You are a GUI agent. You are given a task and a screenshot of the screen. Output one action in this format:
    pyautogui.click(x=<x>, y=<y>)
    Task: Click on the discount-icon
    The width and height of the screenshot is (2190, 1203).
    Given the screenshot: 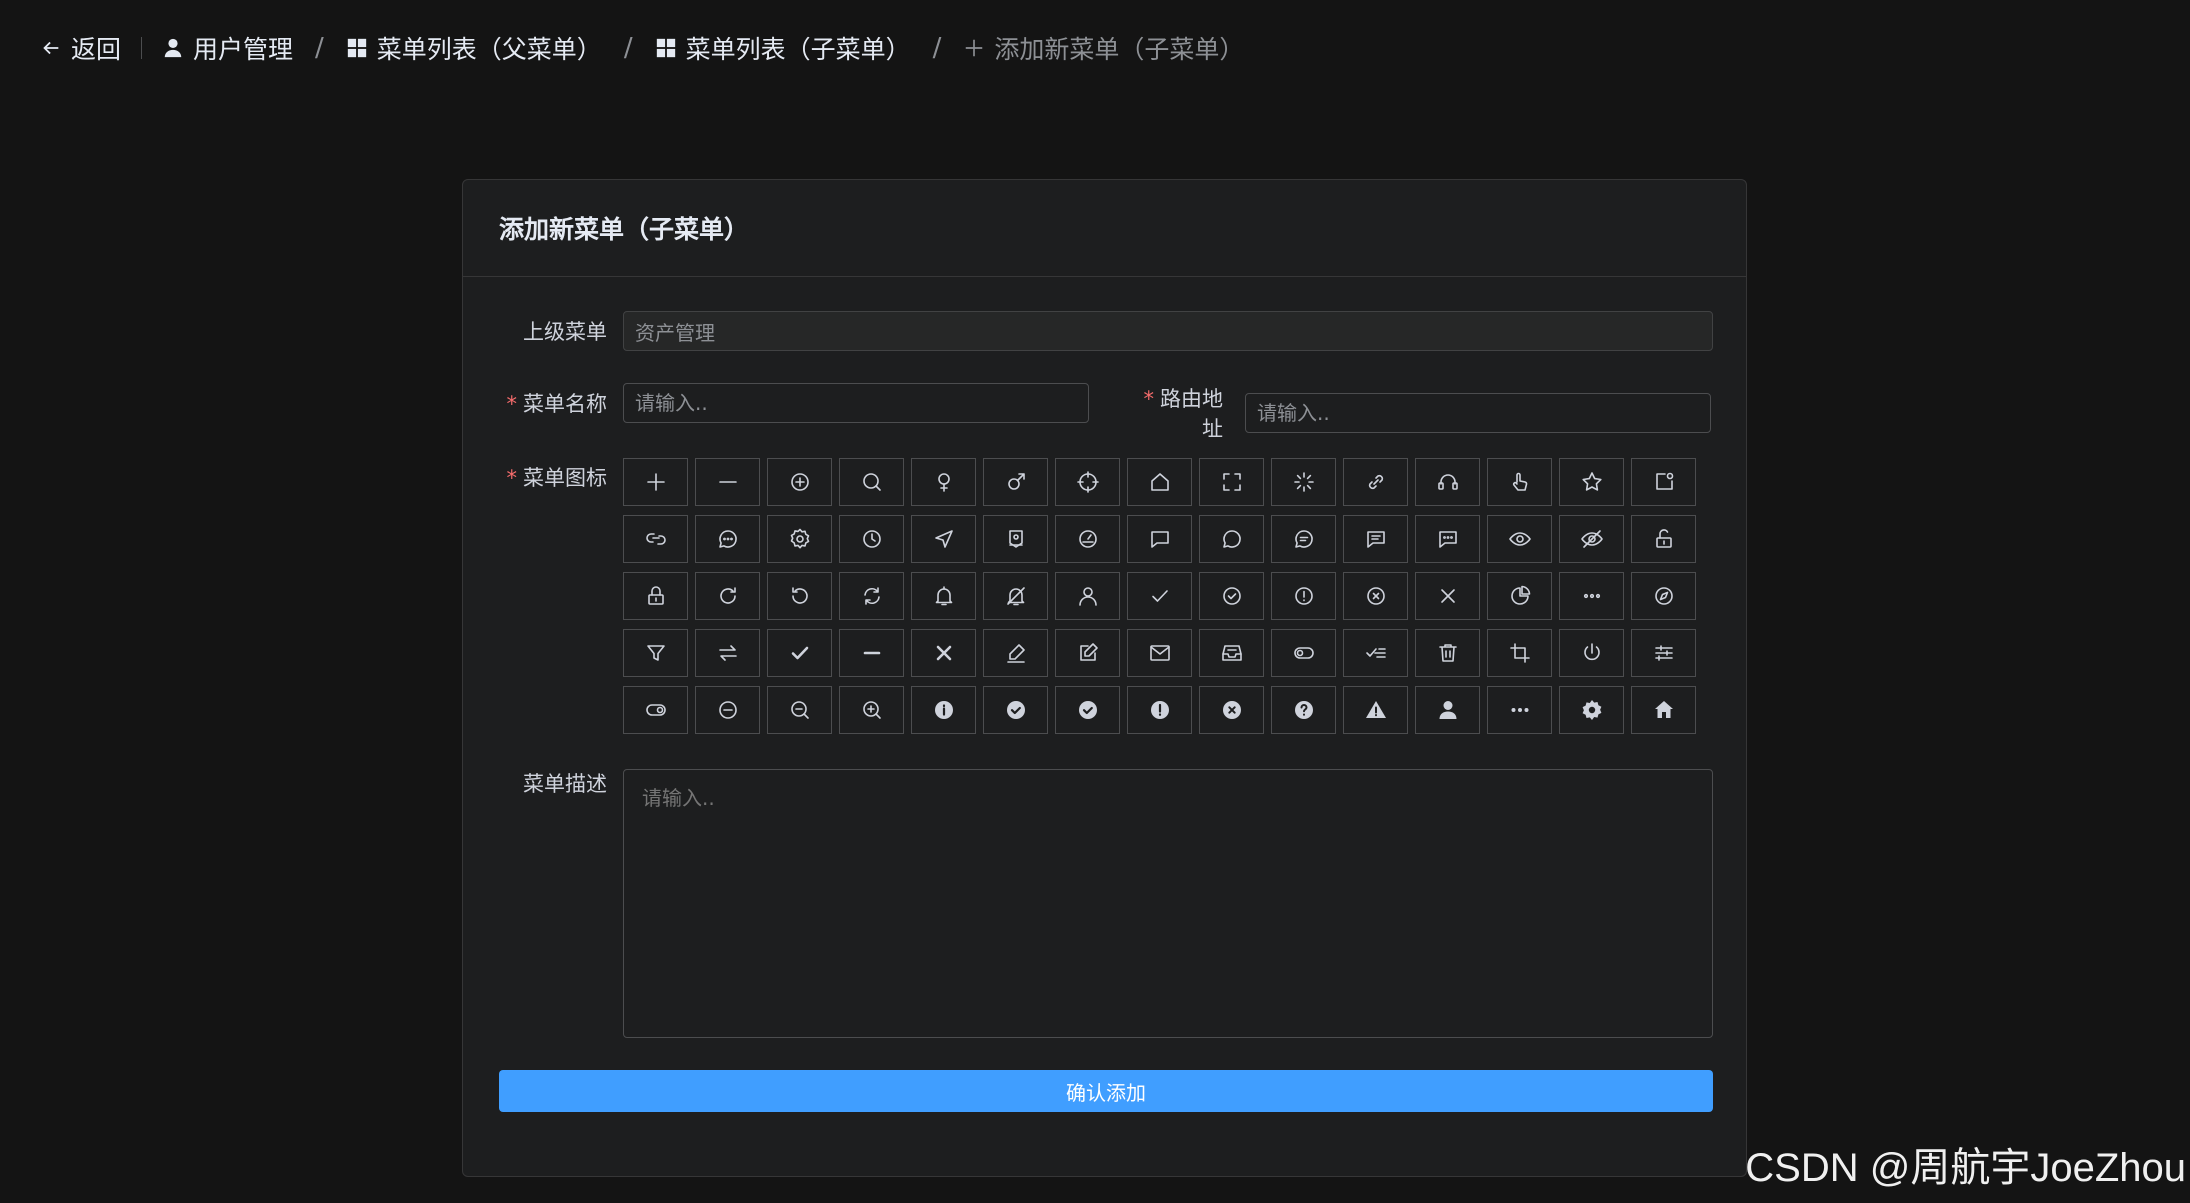 What is the action you would take?
    pyautogui.click(x=1015, y=539)
    